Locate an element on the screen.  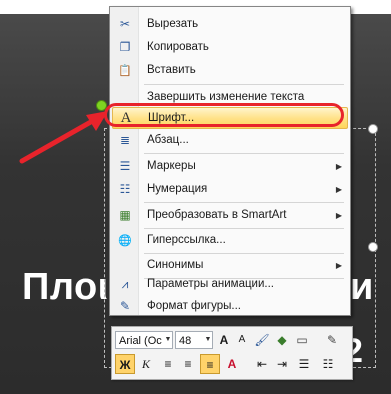
align-left-icon: ≡ is located at coordinates (168, 364).